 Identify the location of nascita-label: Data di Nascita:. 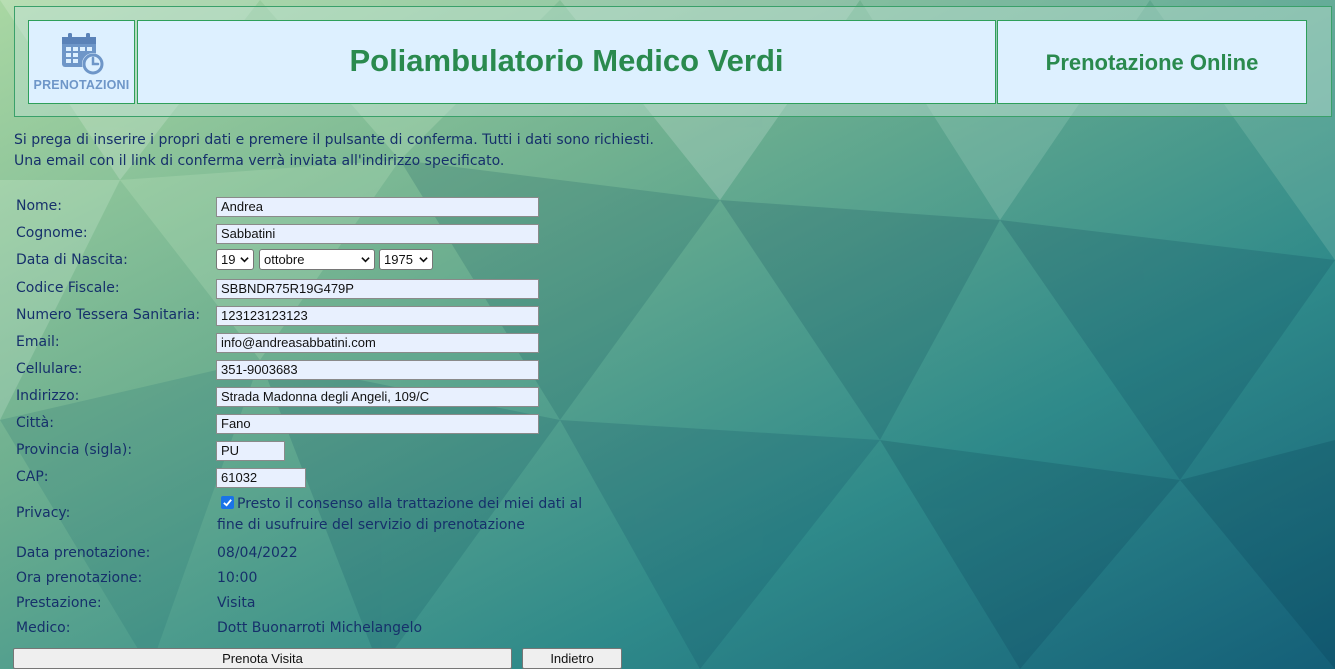
(72, 260).